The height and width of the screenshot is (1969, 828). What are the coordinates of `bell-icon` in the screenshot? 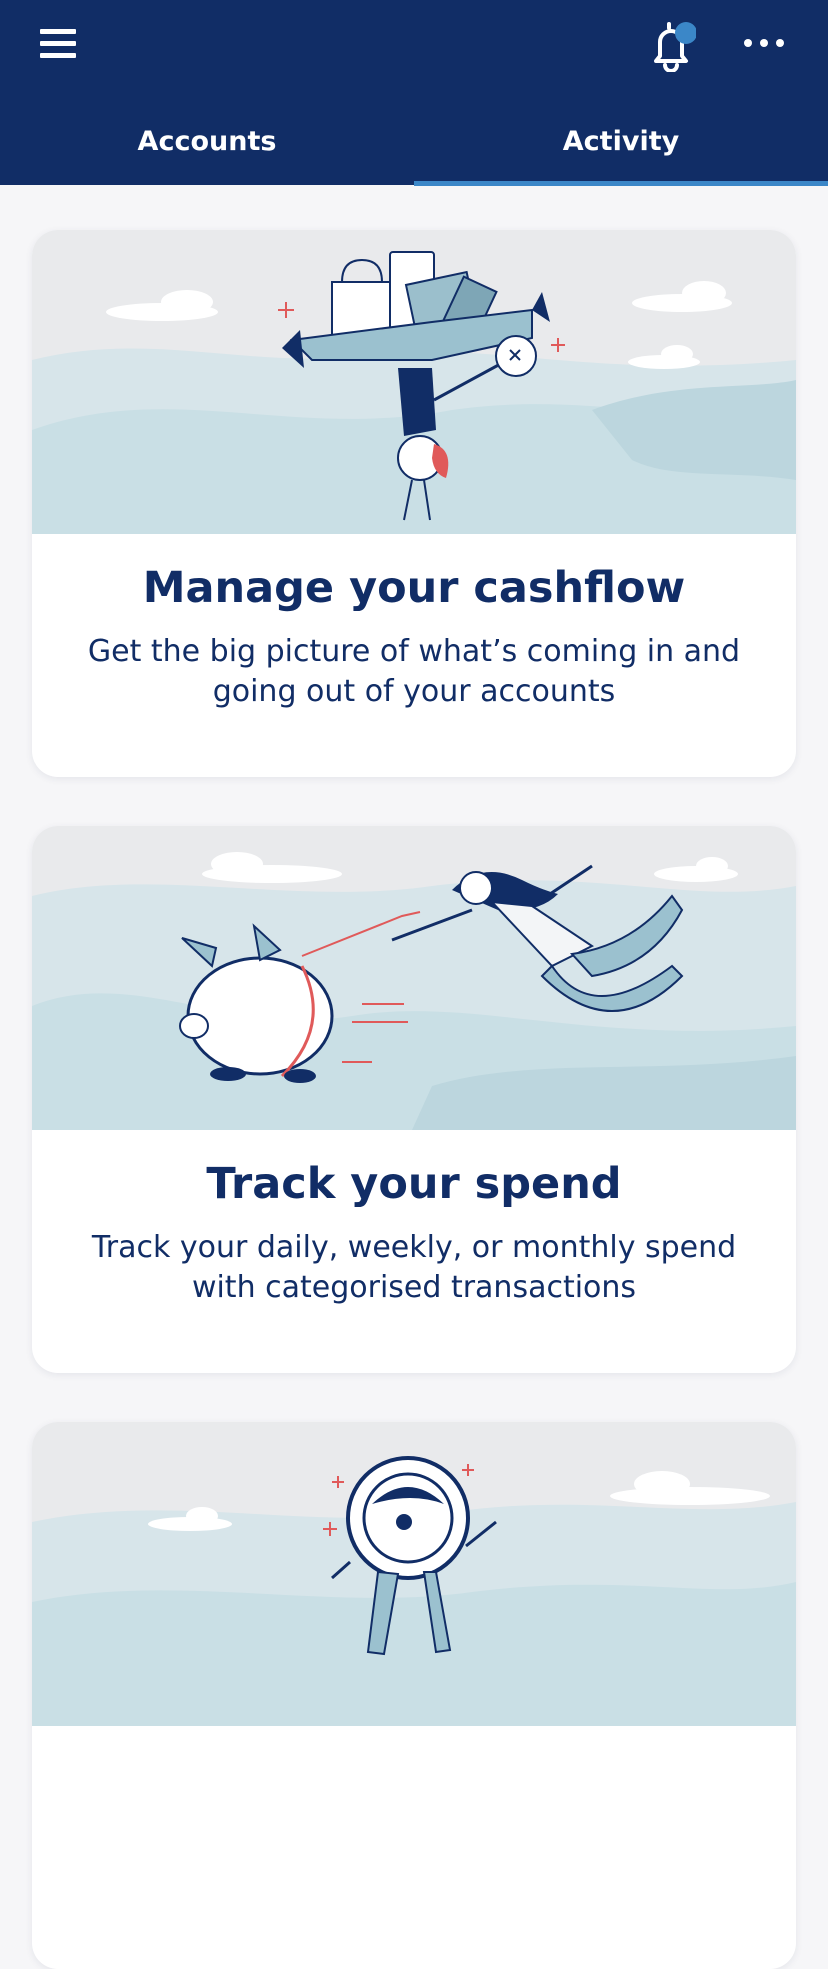 It's located at (675, 47).